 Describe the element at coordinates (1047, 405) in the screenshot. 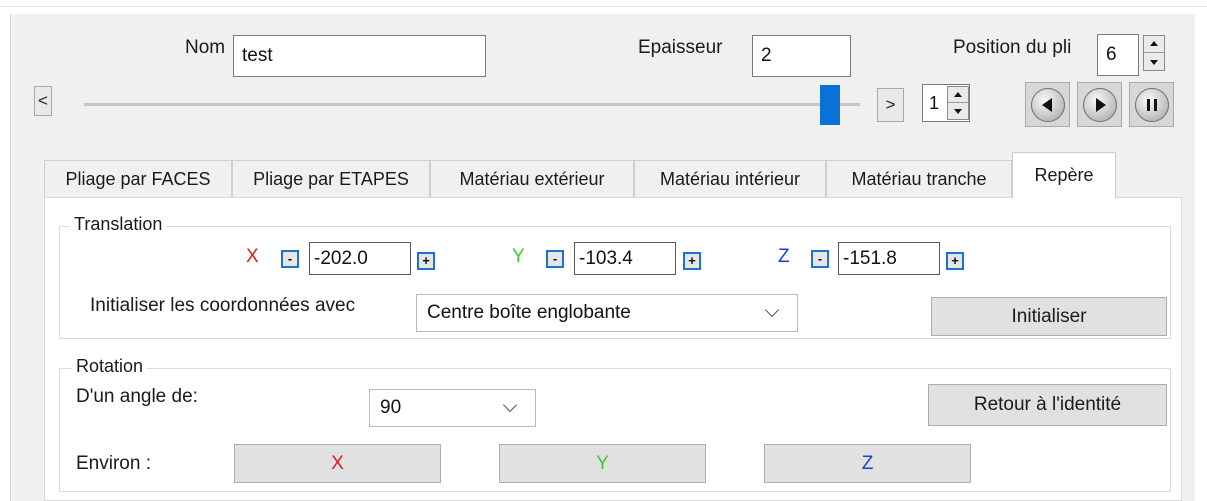

I see `reset-identity-button: Retour à l'identité` at that location.